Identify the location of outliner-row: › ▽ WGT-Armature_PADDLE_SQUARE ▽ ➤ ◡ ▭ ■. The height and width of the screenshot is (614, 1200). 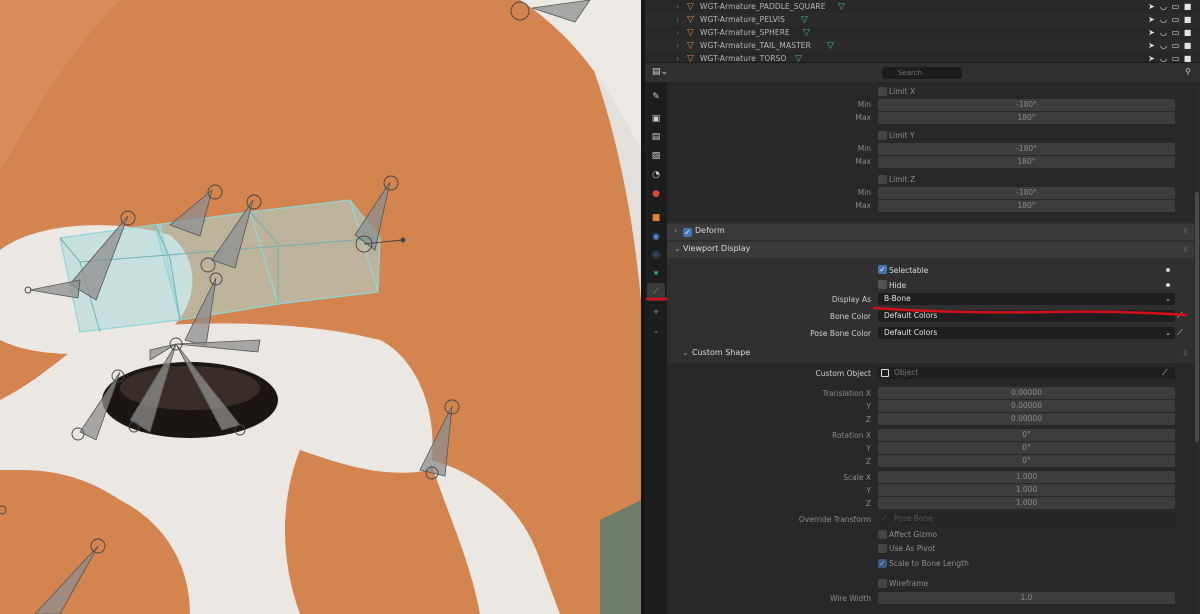
(922, 6).